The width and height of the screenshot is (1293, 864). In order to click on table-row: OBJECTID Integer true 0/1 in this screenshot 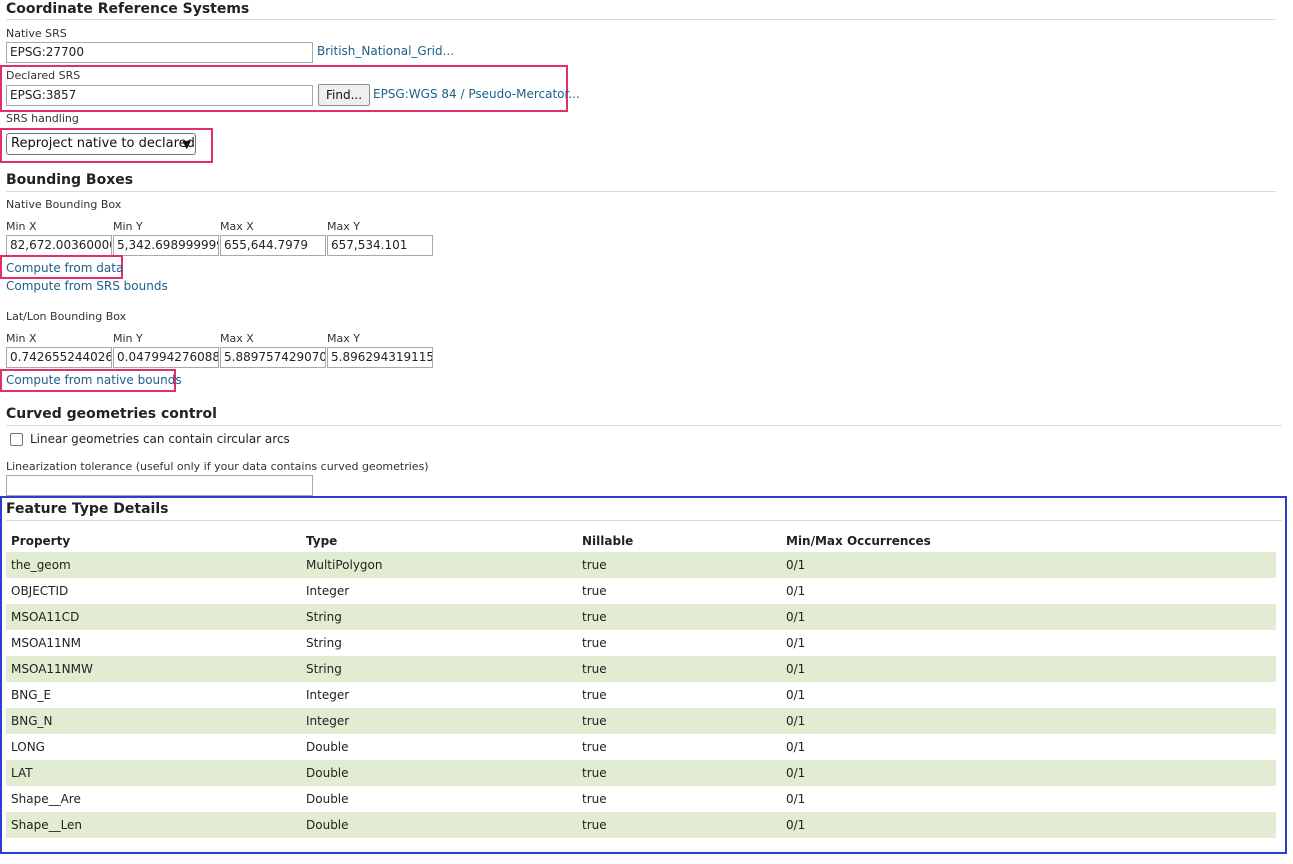, I will do `click(641, 591)`.